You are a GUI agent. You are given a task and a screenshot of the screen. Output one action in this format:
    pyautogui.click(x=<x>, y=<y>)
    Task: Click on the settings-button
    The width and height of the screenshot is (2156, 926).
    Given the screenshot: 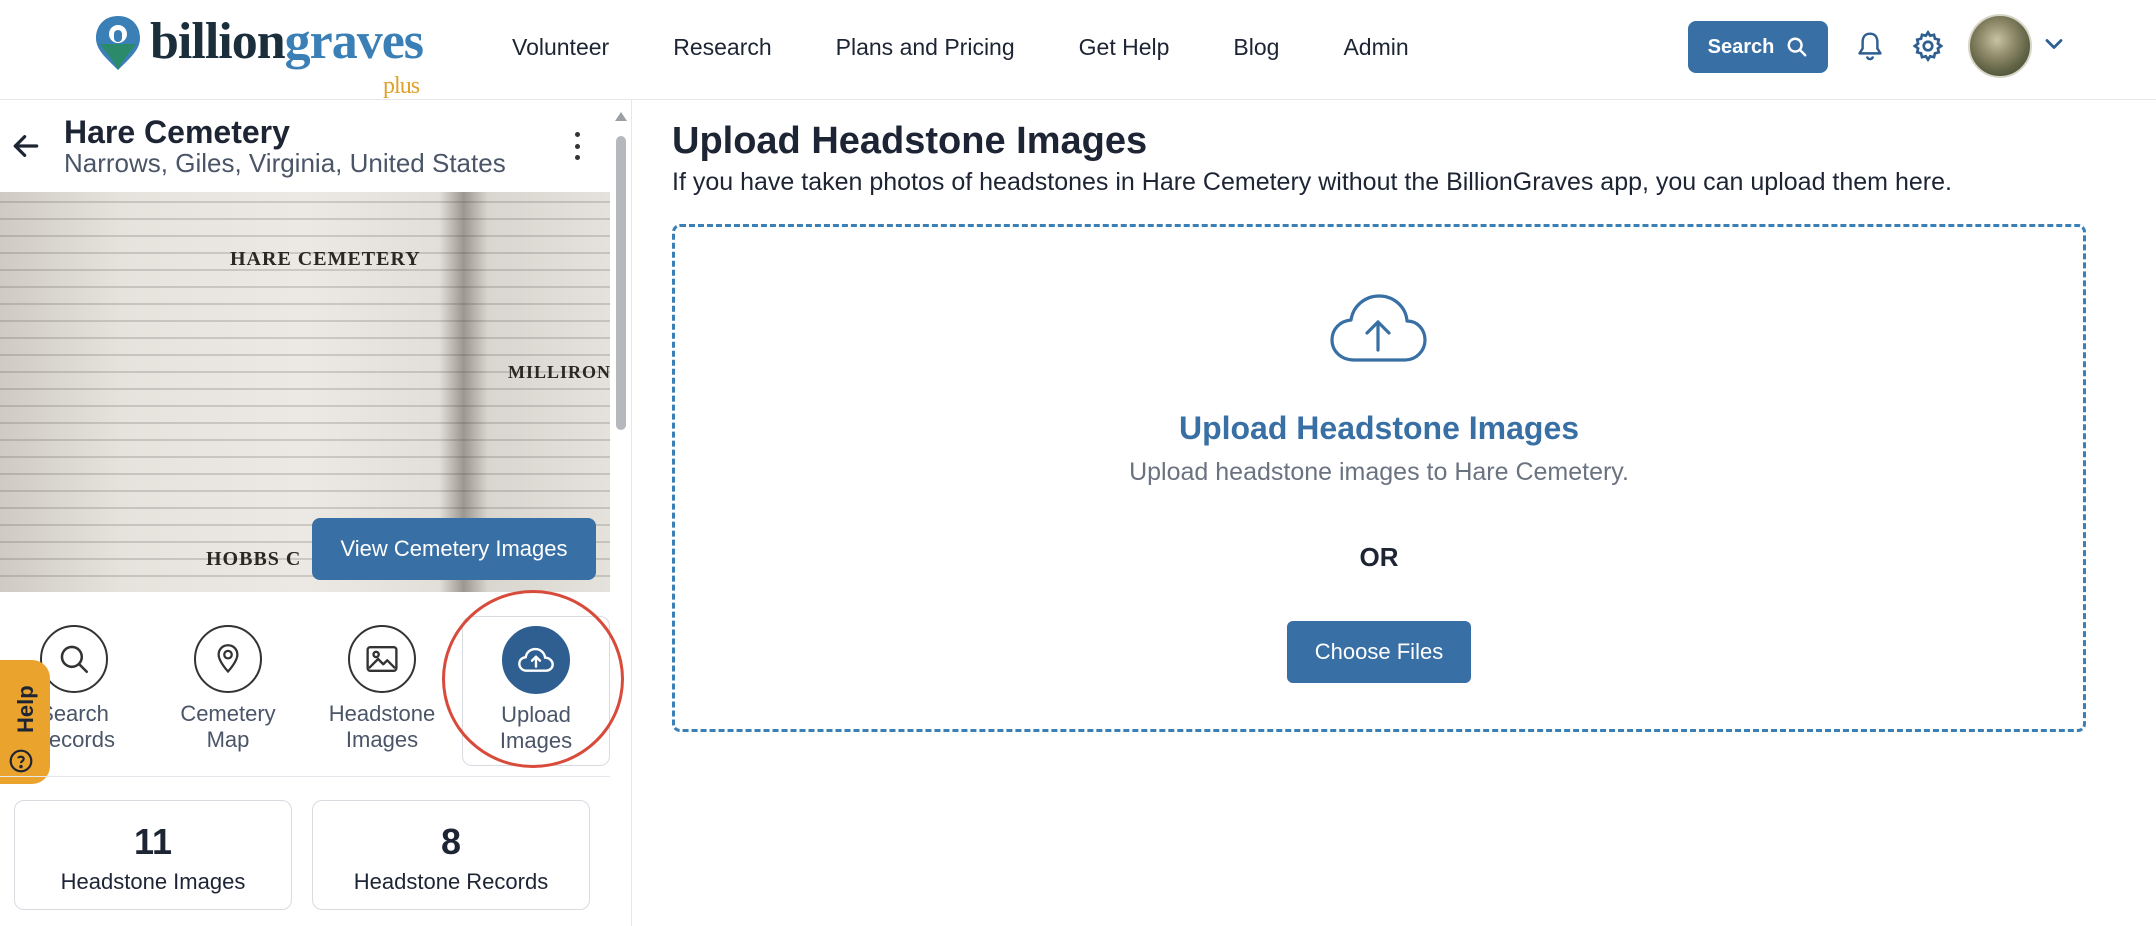 What is the action you would take?
    pyautogui.click(x=1928, y=46)
    